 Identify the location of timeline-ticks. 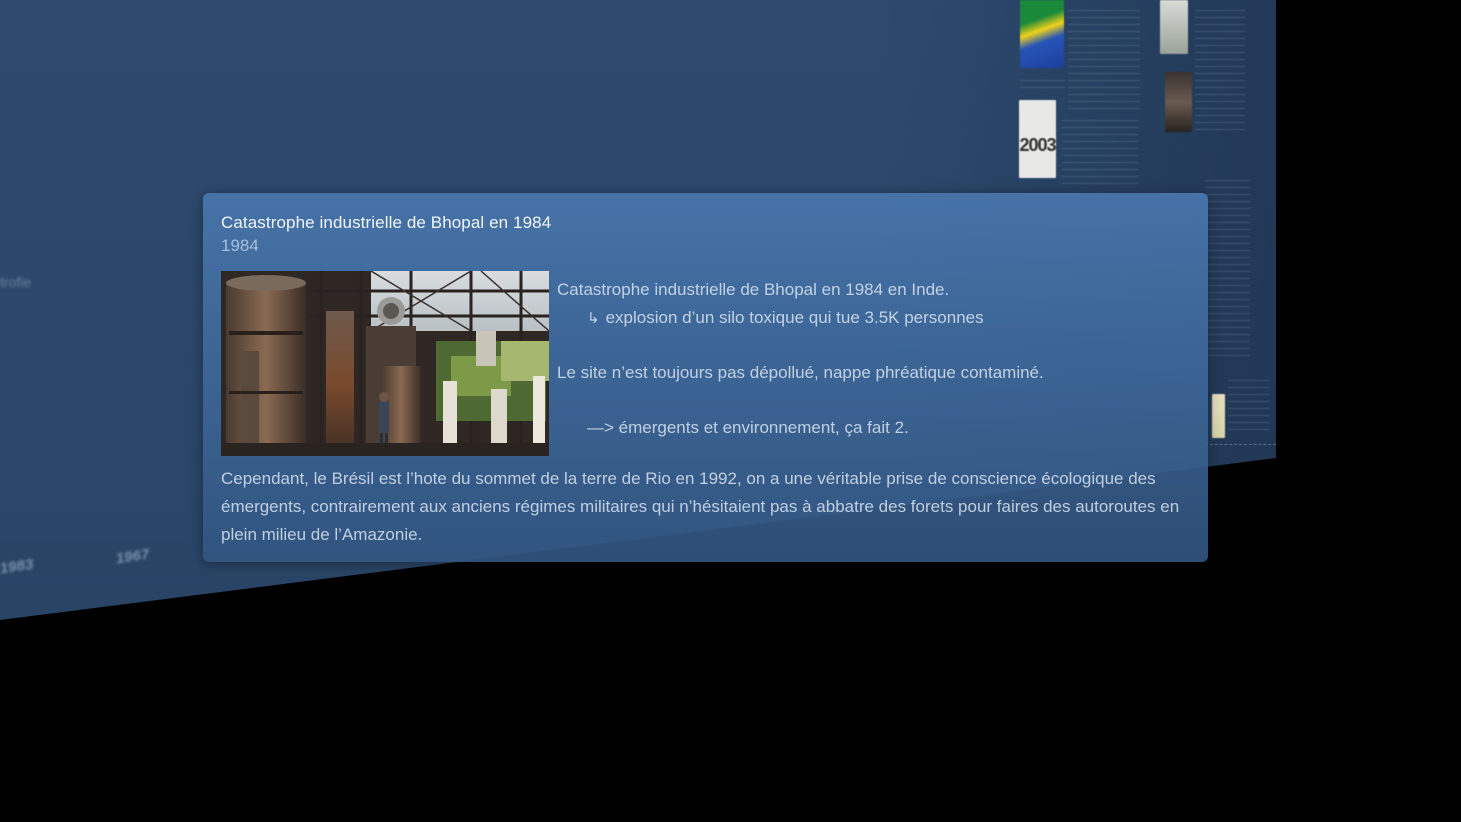
(1240, 448).